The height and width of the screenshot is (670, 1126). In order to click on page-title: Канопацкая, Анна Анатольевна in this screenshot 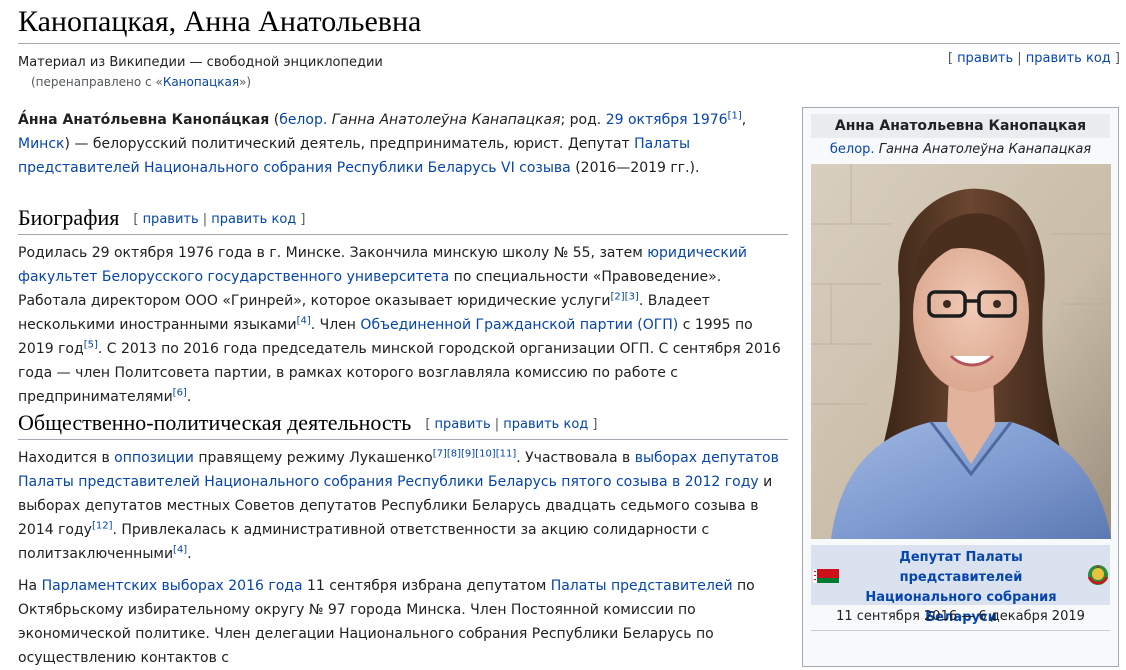, I will do `click(220, 21)`.